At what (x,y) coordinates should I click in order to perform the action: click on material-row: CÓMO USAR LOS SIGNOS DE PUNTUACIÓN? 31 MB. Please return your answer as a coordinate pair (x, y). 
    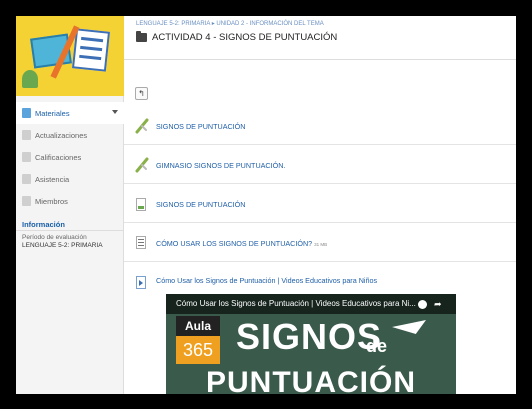
    Looking at the image, I should click on (320, 243).